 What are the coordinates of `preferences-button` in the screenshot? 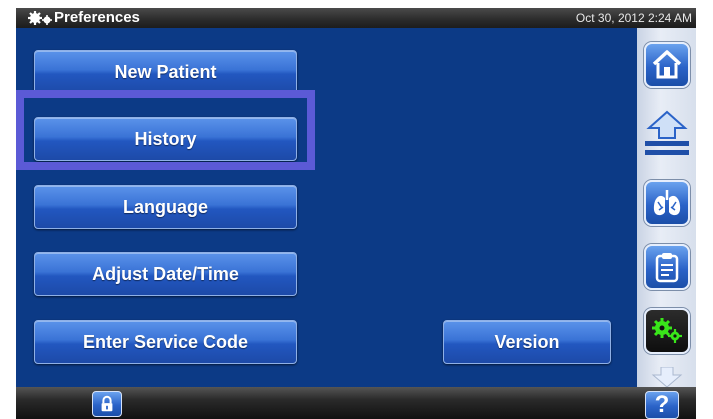 It's located at (667, 331).